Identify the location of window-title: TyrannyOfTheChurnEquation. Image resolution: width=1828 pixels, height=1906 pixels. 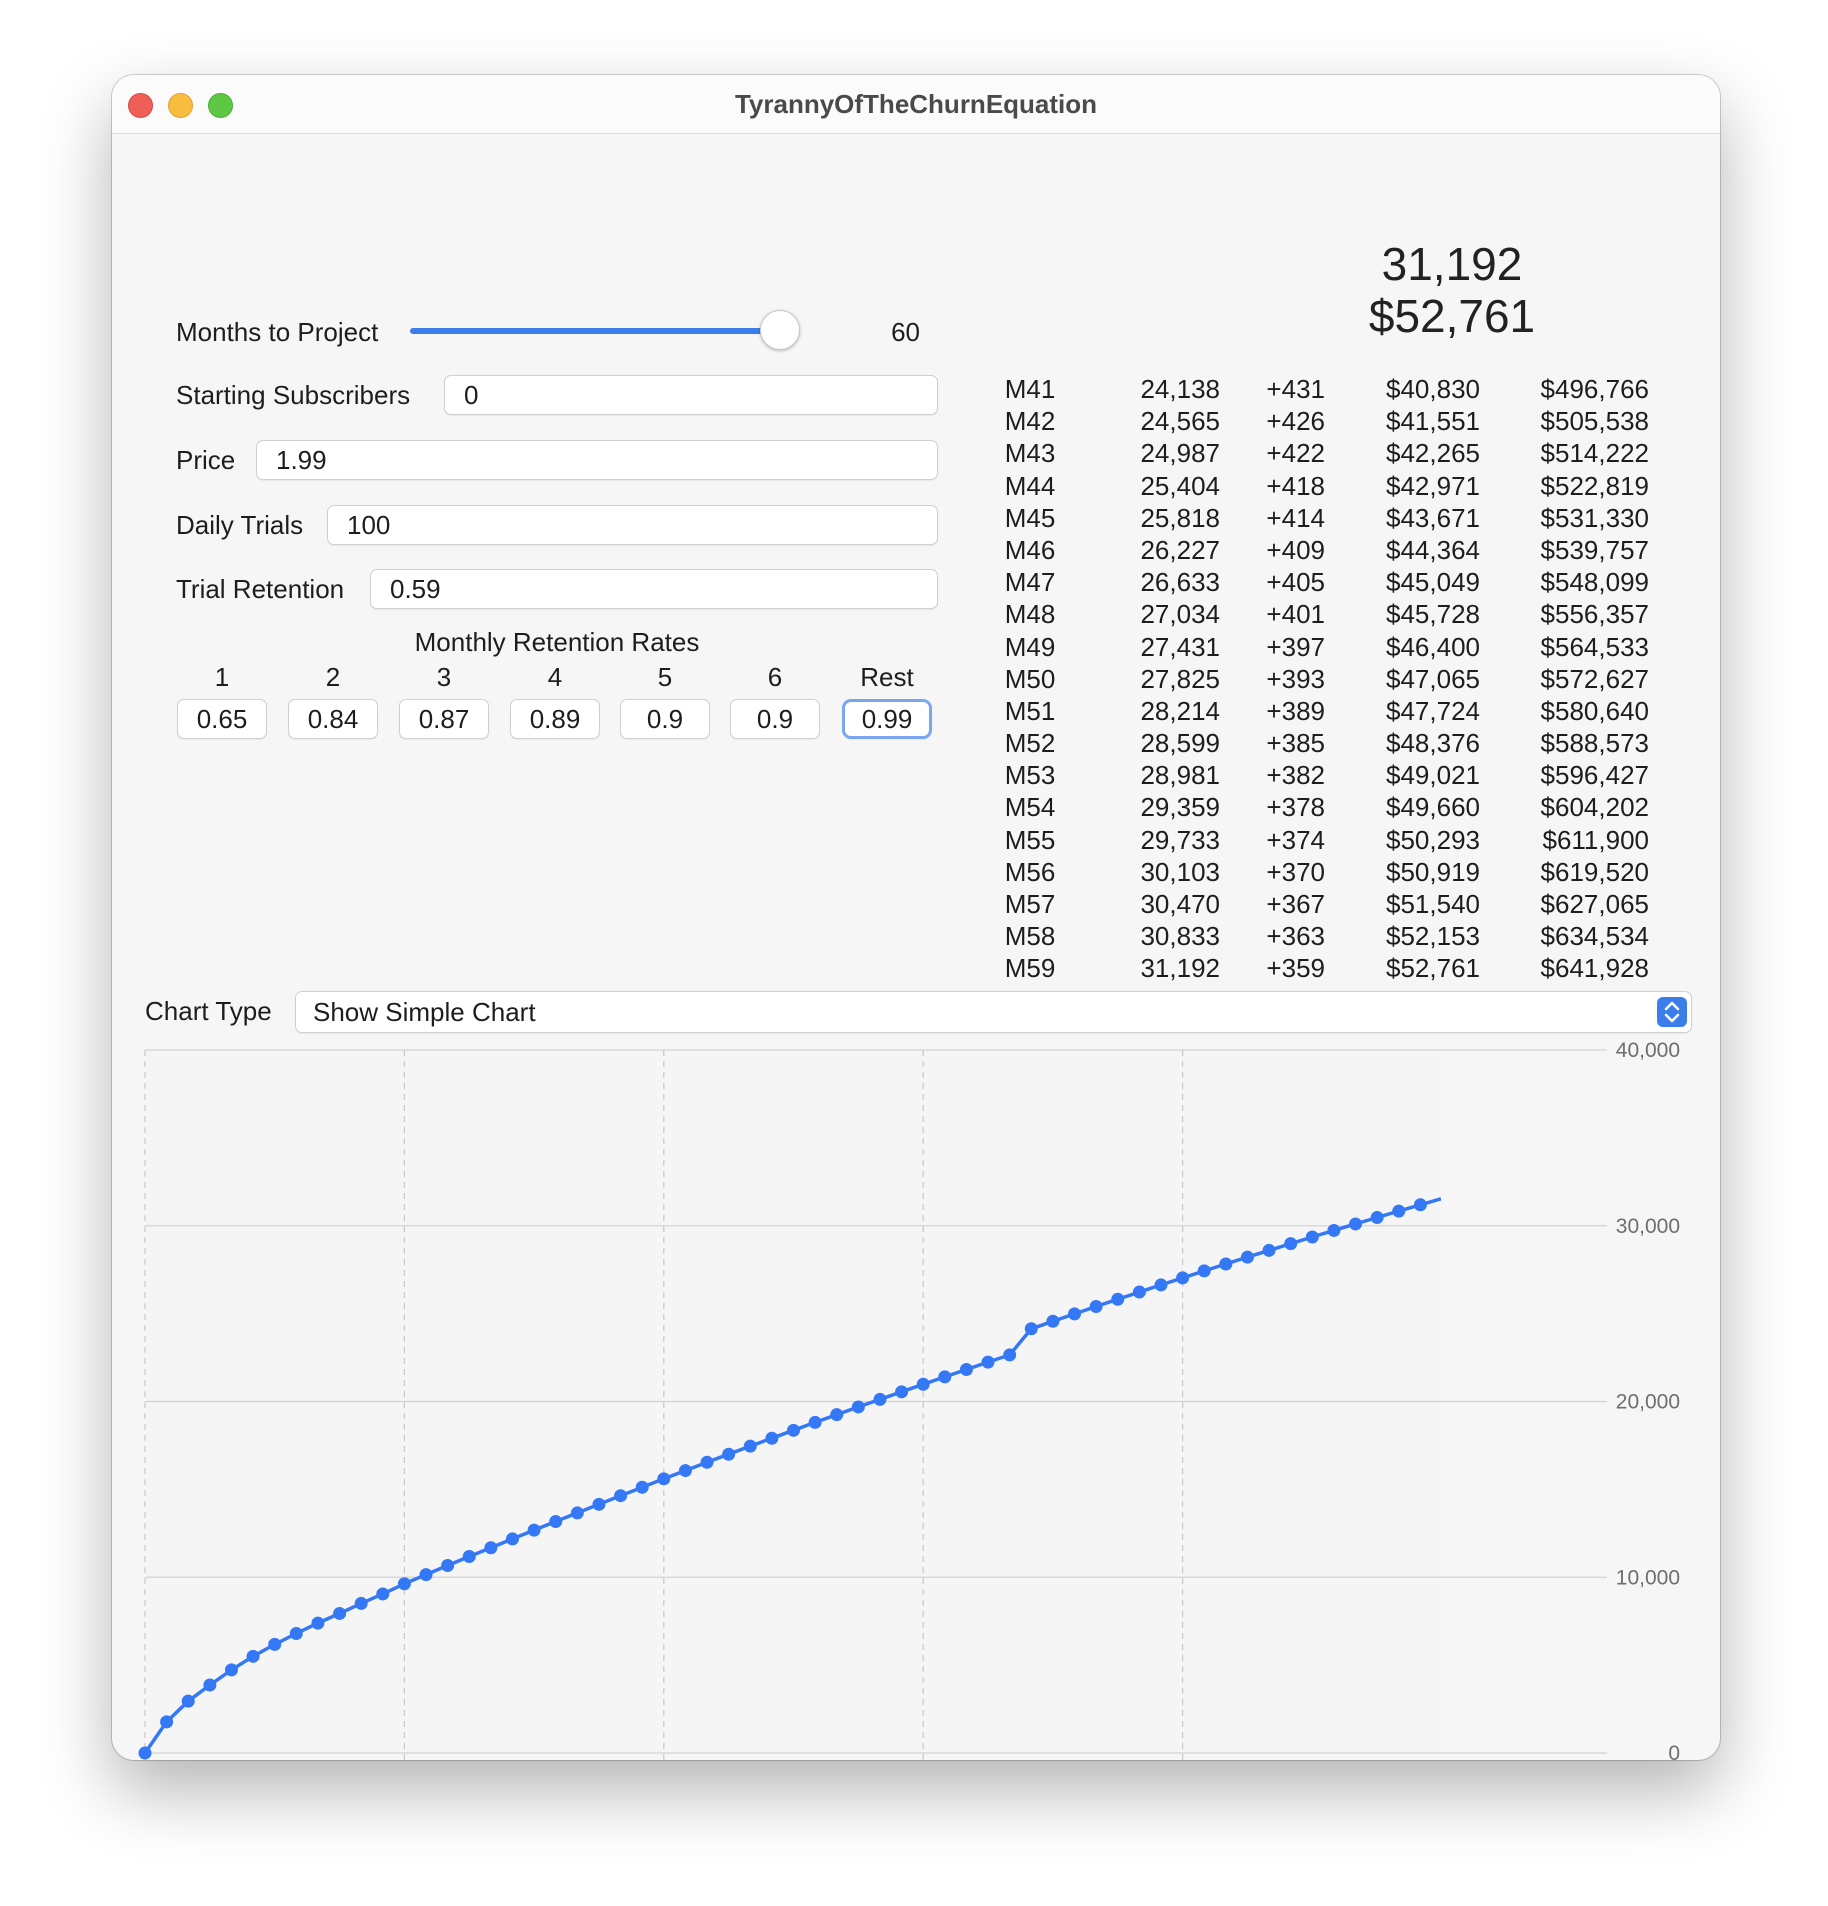
(916, 104).